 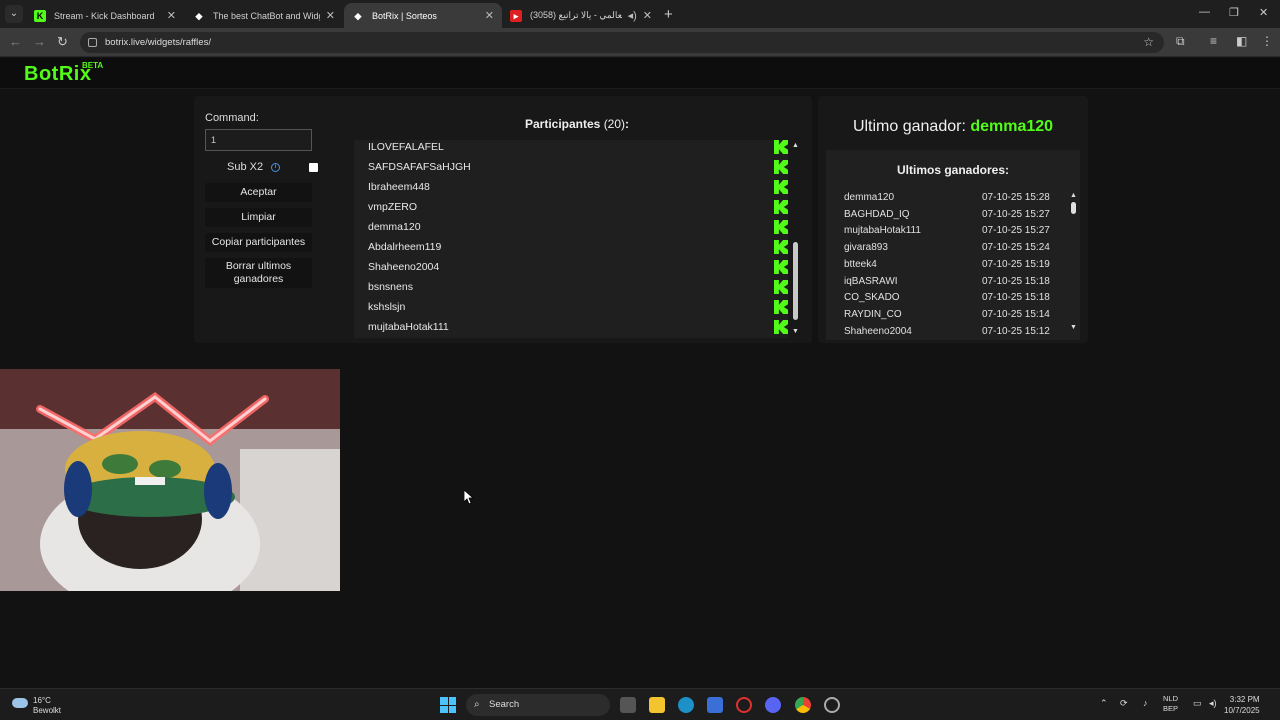 I want to click on minimize-button: —, so click(x=1204, y=12).